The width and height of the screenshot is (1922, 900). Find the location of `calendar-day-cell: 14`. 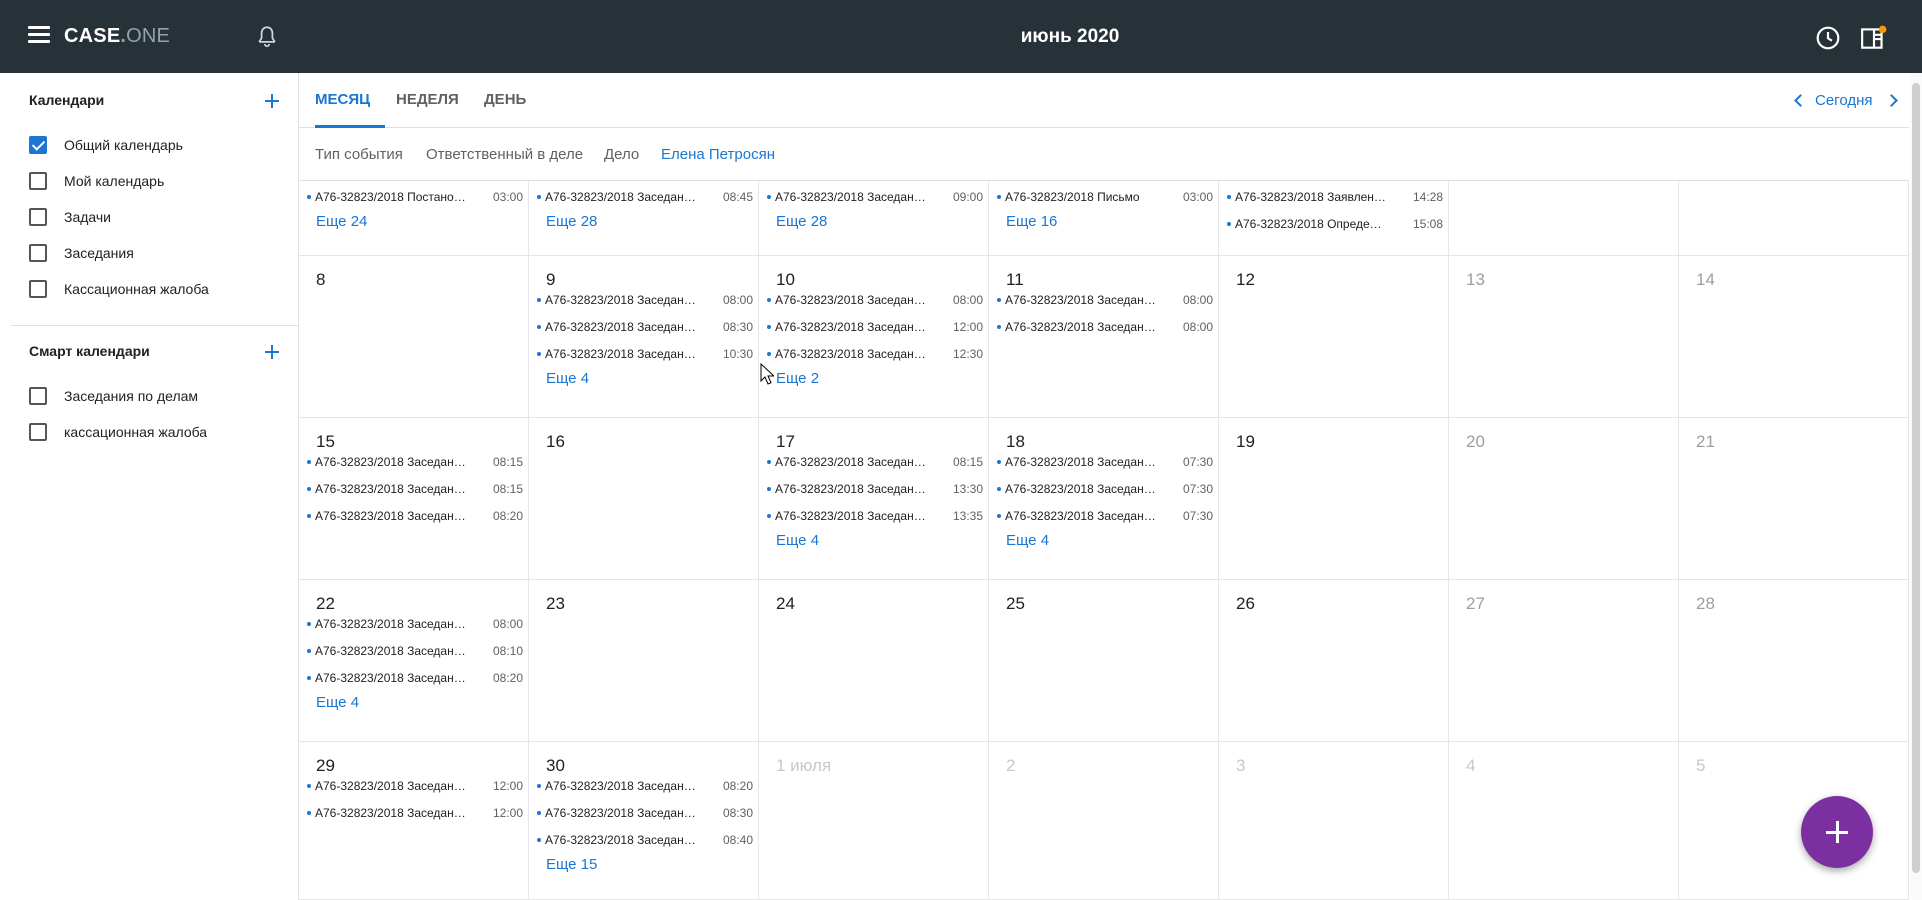

calendar-day-cell: 14 is located at coordinates (1794, 337).